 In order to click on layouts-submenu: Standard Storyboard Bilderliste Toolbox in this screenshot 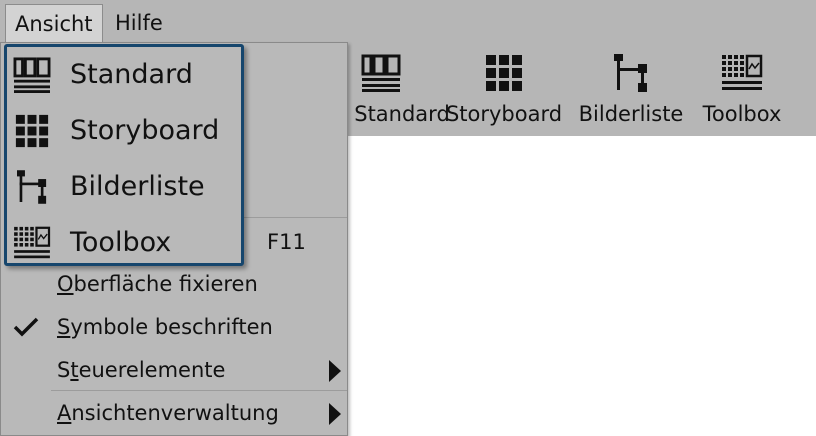, I will do `click(124, 155)`.